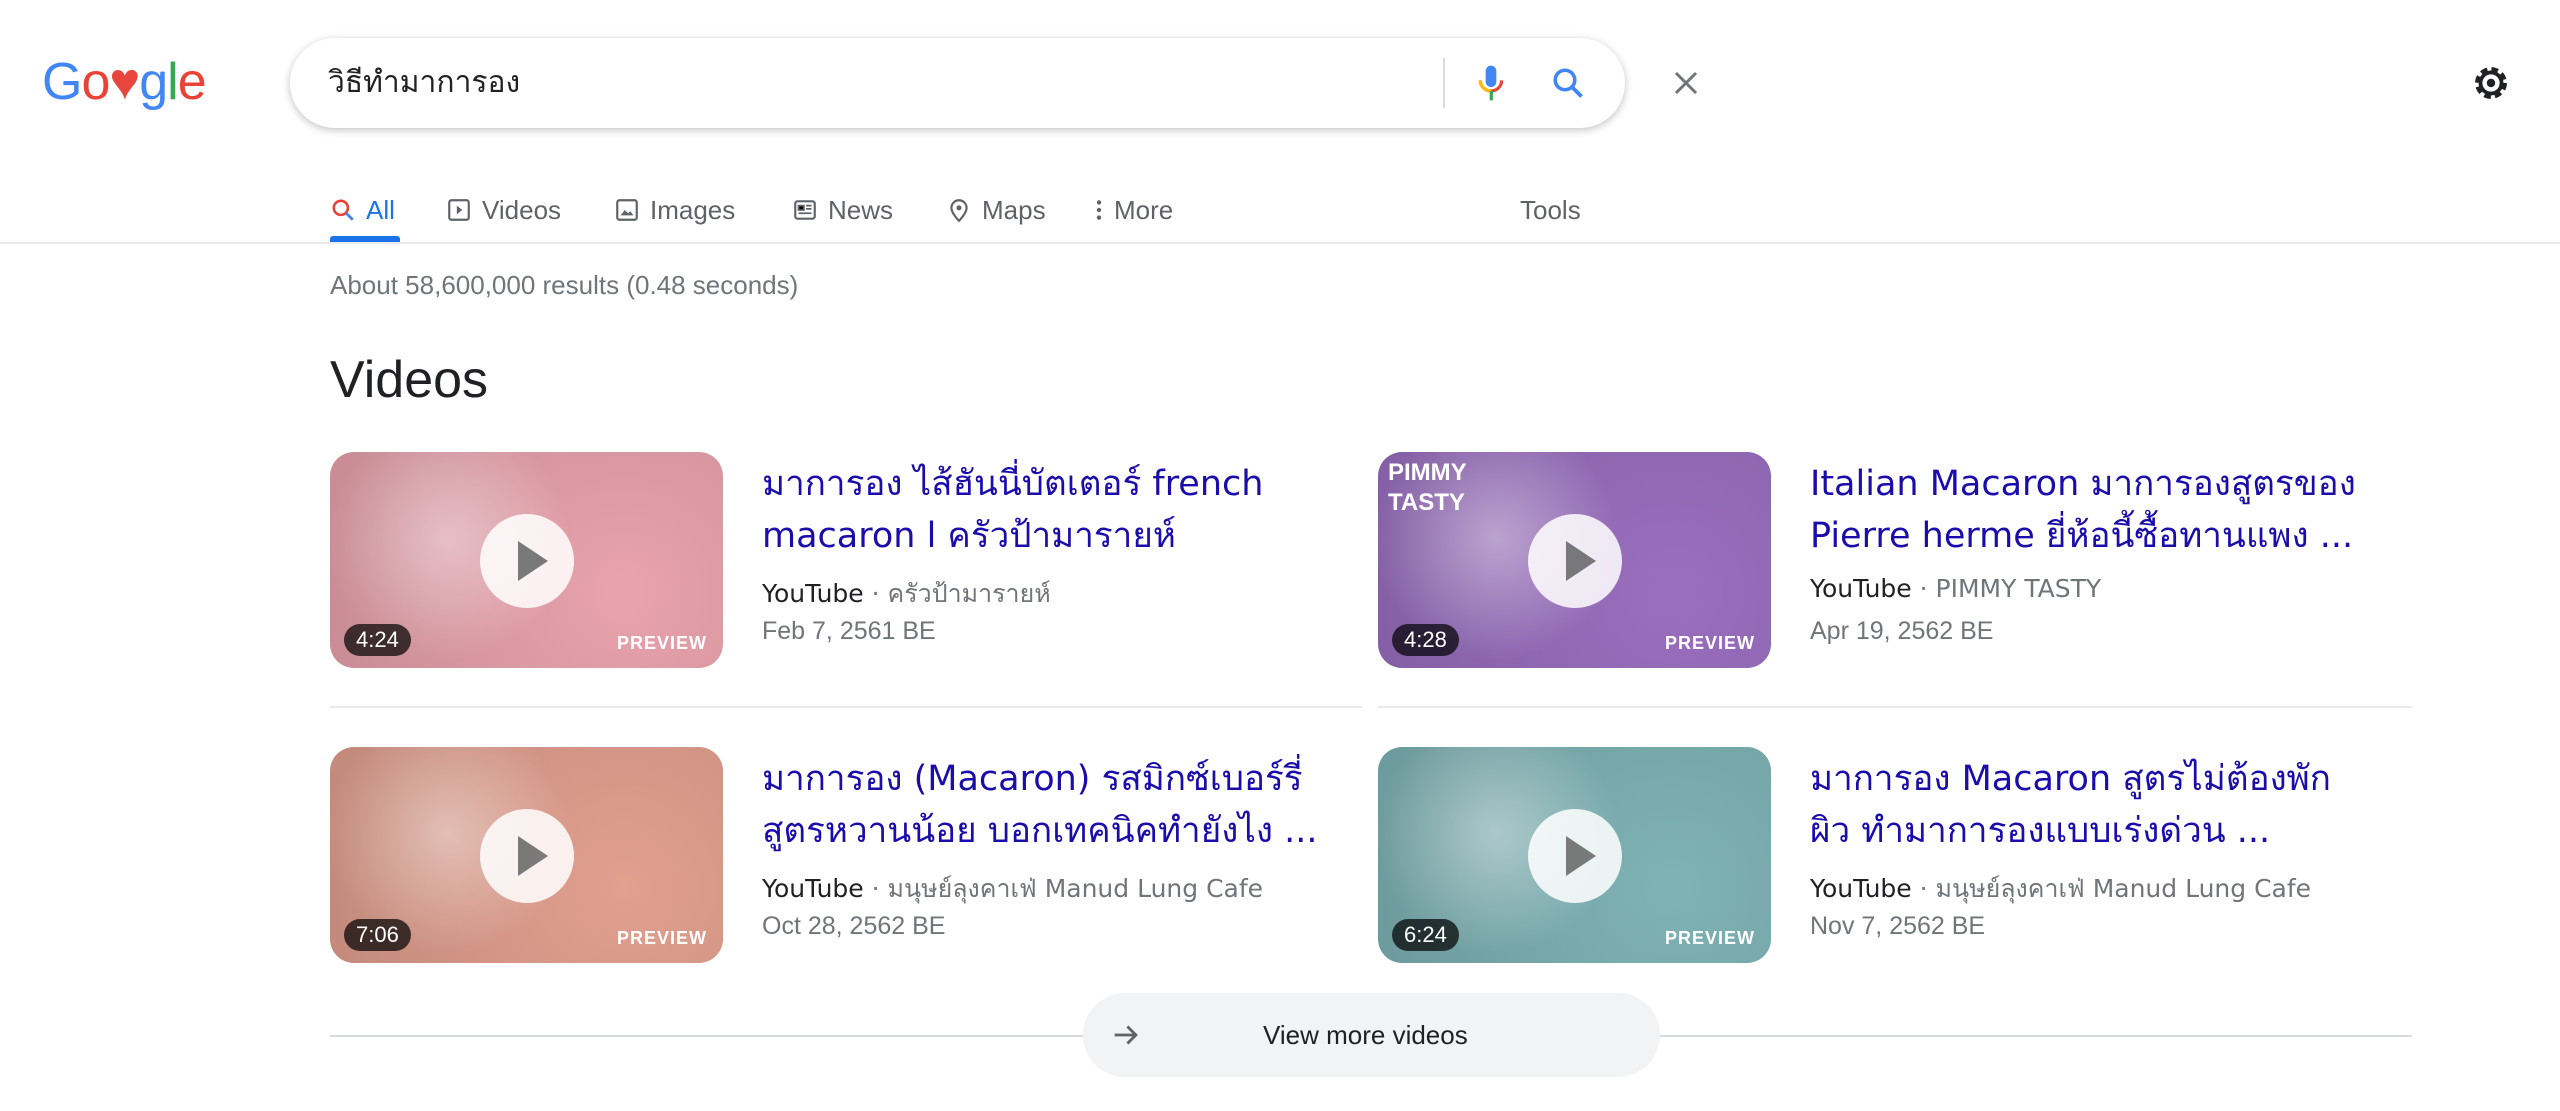 The height and width of the screenshot is (1111, 2560). Describe the element at coordinates (1425, 935) in the screenshot. I see `video-duration: 6:24` at that location.